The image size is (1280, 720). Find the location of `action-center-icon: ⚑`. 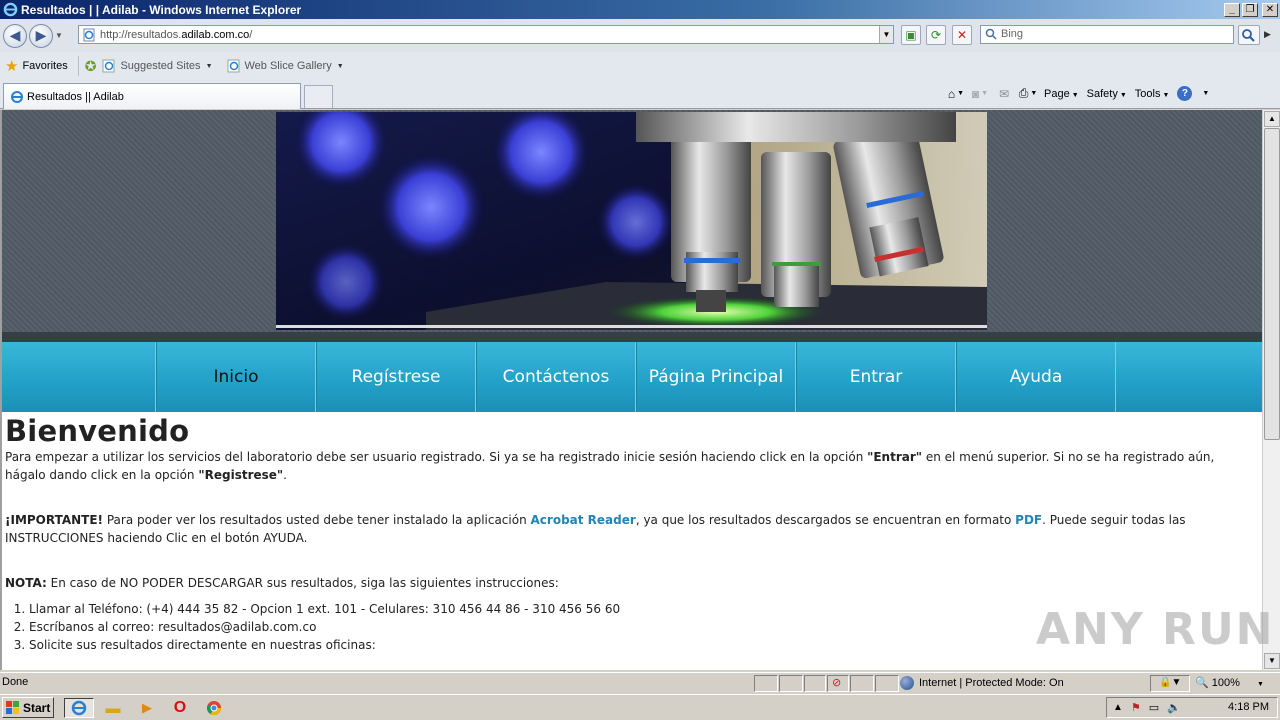

action-center-icon: ⚑ is located at coordinates (1136, 707).